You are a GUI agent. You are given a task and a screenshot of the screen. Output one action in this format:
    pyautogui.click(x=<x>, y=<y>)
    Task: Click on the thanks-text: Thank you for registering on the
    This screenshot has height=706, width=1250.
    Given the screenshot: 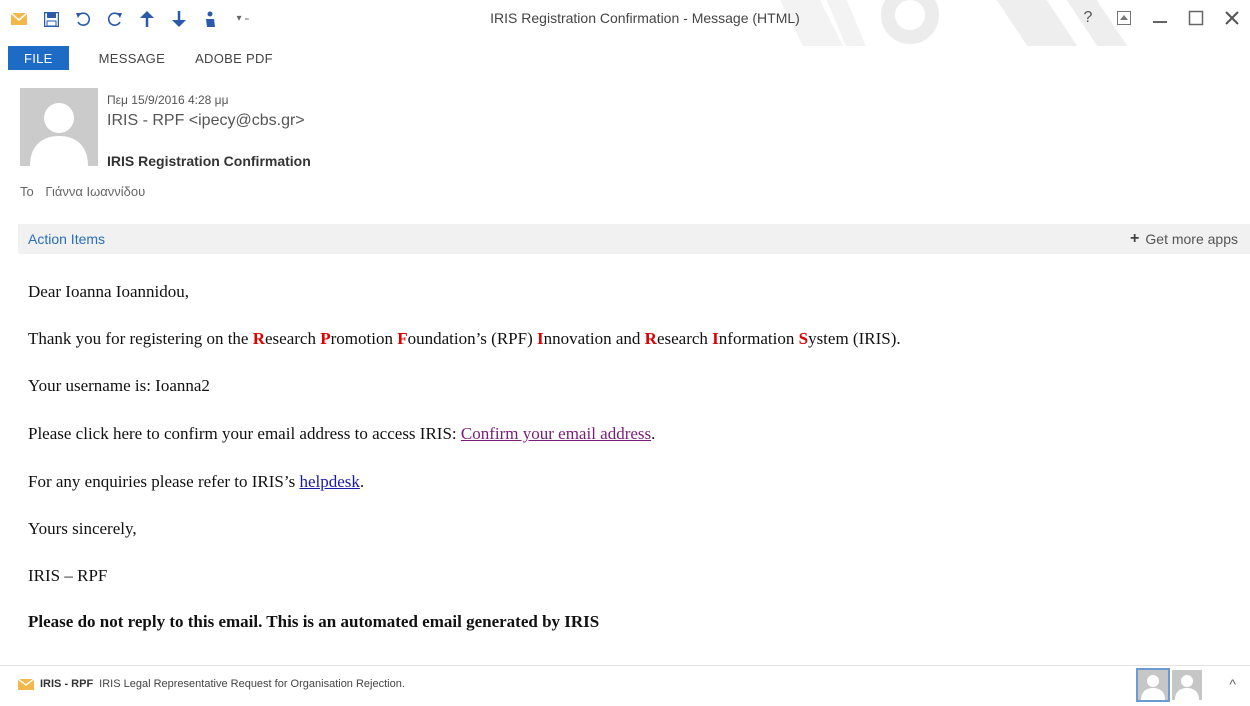 What is the action you would take?
    pyautogui.click(x=140, y=338)
    